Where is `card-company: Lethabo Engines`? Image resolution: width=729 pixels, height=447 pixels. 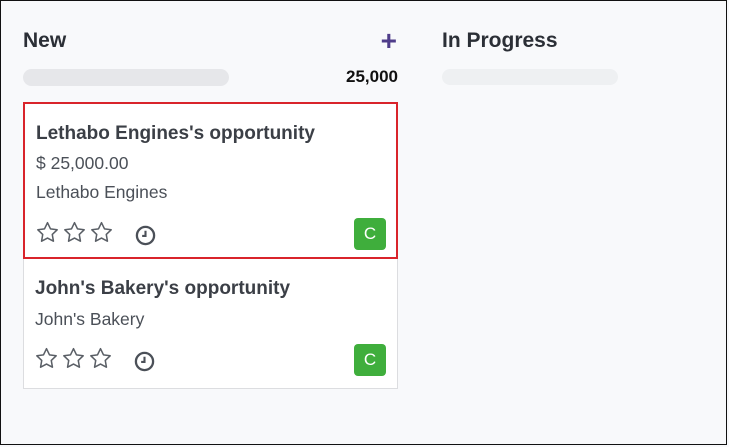 card-company: Lethabo Engines is located at coordinates (102, 192).